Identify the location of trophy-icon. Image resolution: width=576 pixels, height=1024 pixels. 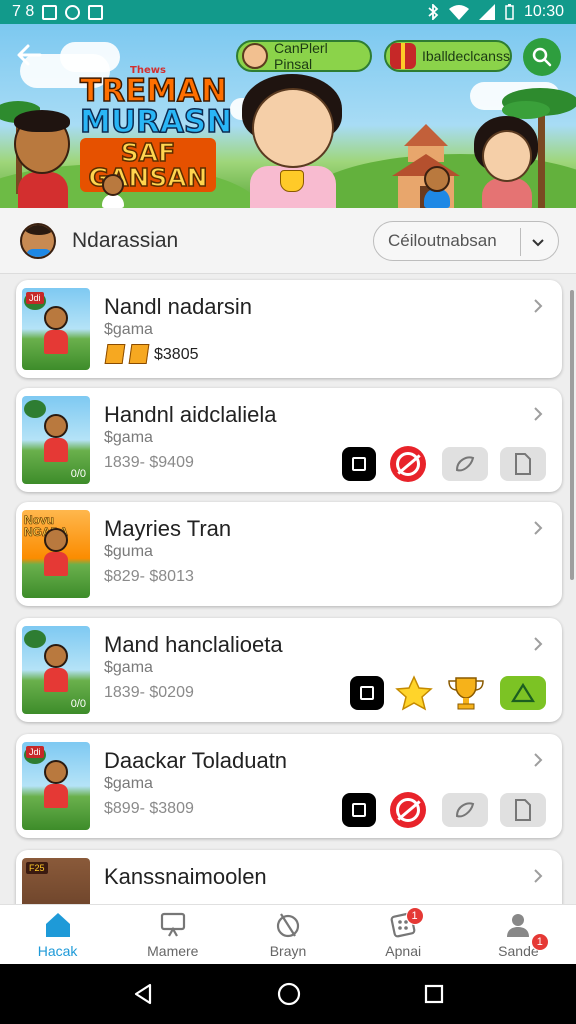
(466, 693).